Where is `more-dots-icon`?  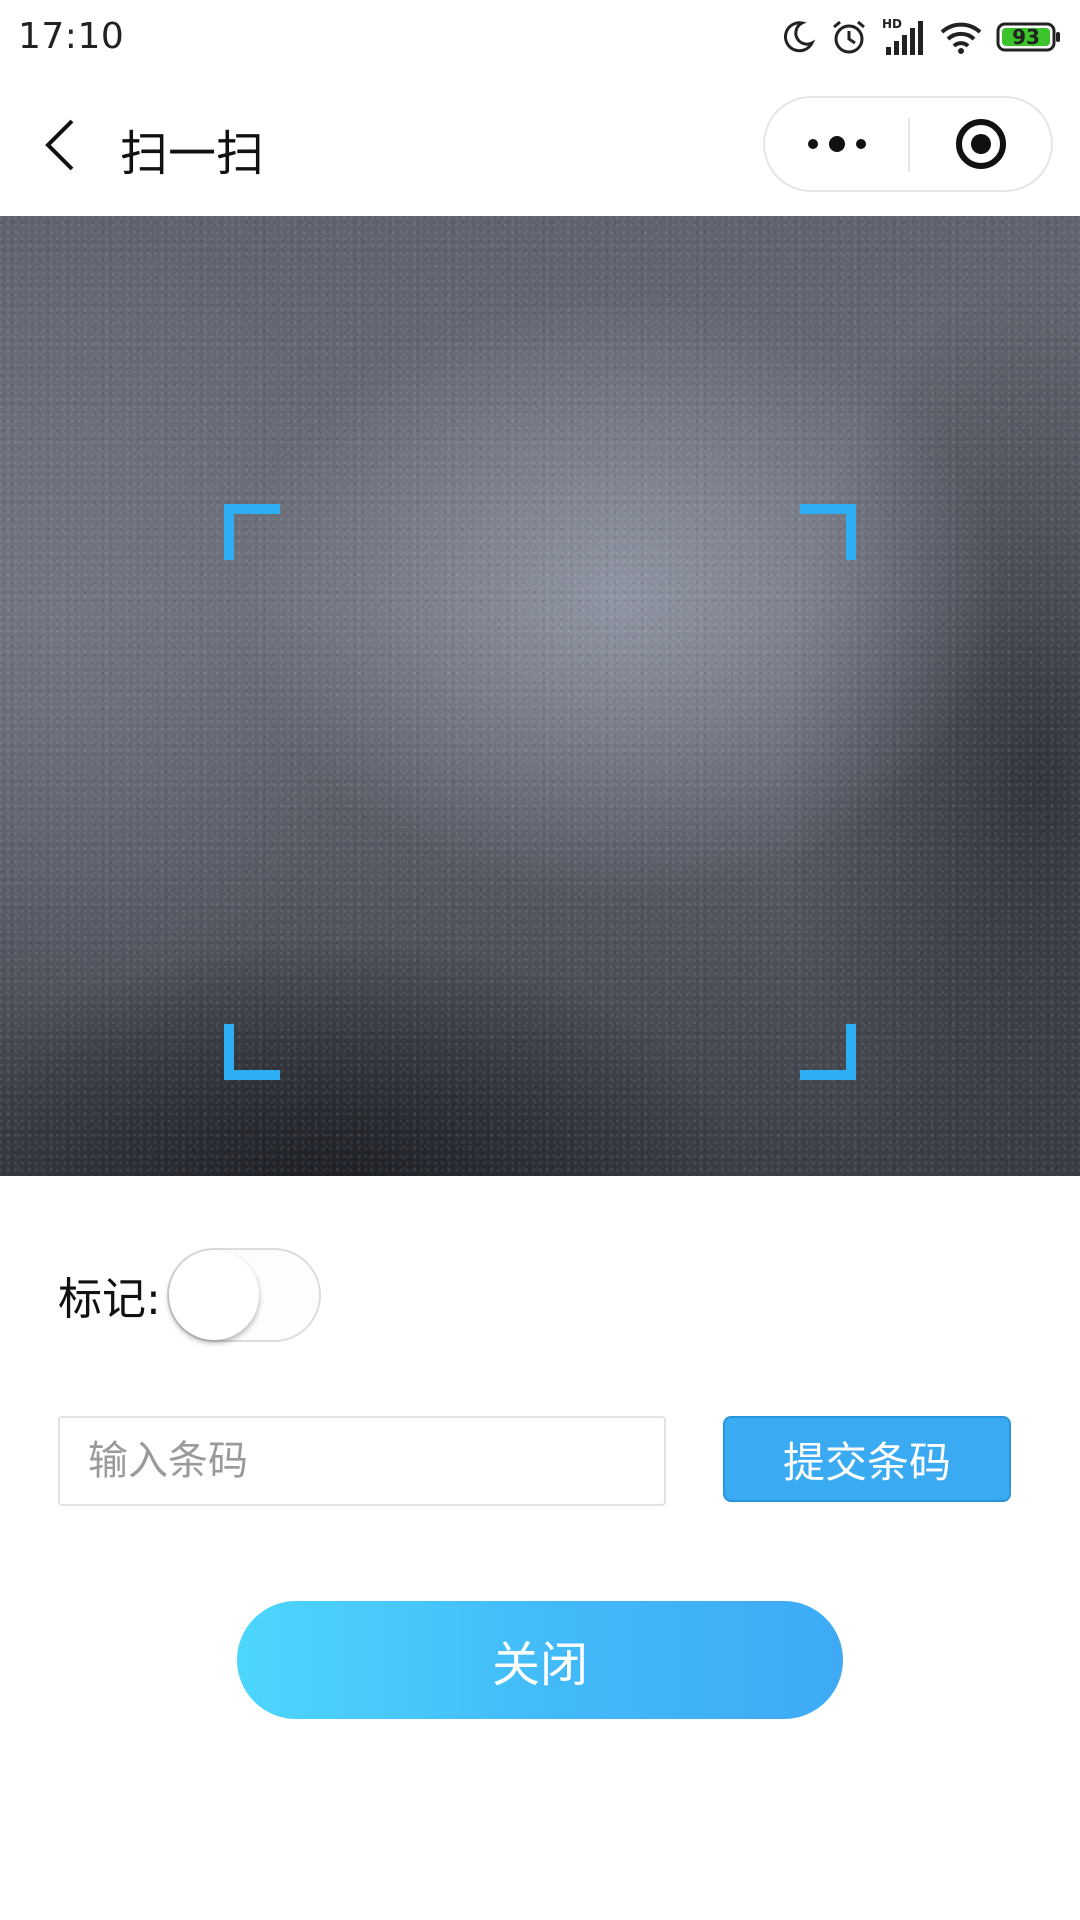
more-dots-icon is located at coordinates (836, 144).